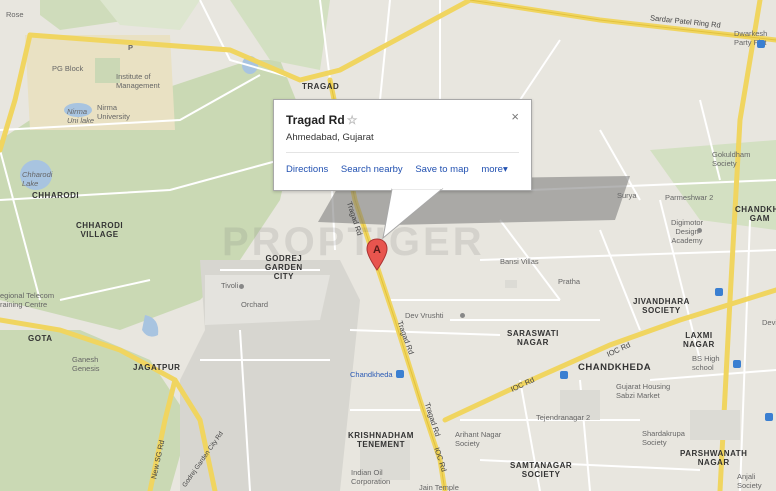 This screenshot has height=491, width=776. What do you see at coordinates (100, 230) in the screenshot?
I see `area-chharodi-village: CHHARODI VILLAGE` at bounding box center [100, 230].